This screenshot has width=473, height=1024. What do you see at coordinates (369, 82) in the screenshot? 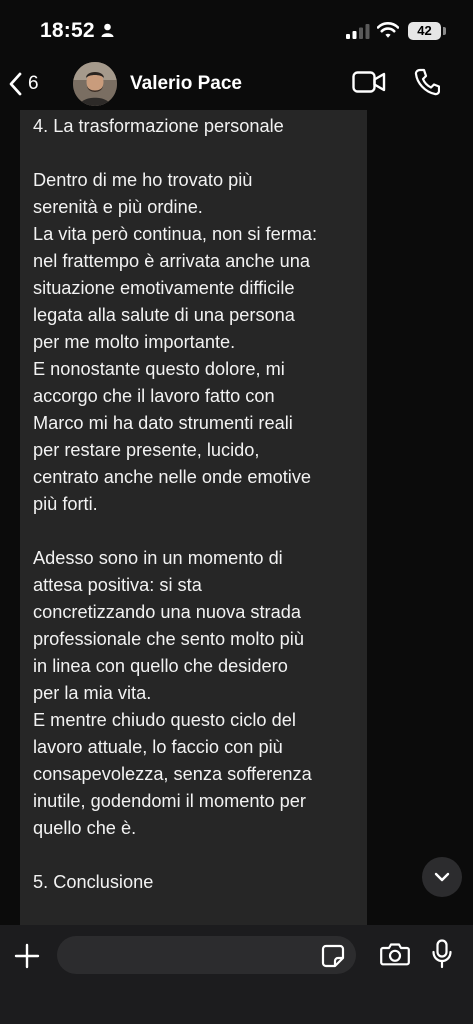
I see `video-camera-icon` at bounding box center [369, 82].